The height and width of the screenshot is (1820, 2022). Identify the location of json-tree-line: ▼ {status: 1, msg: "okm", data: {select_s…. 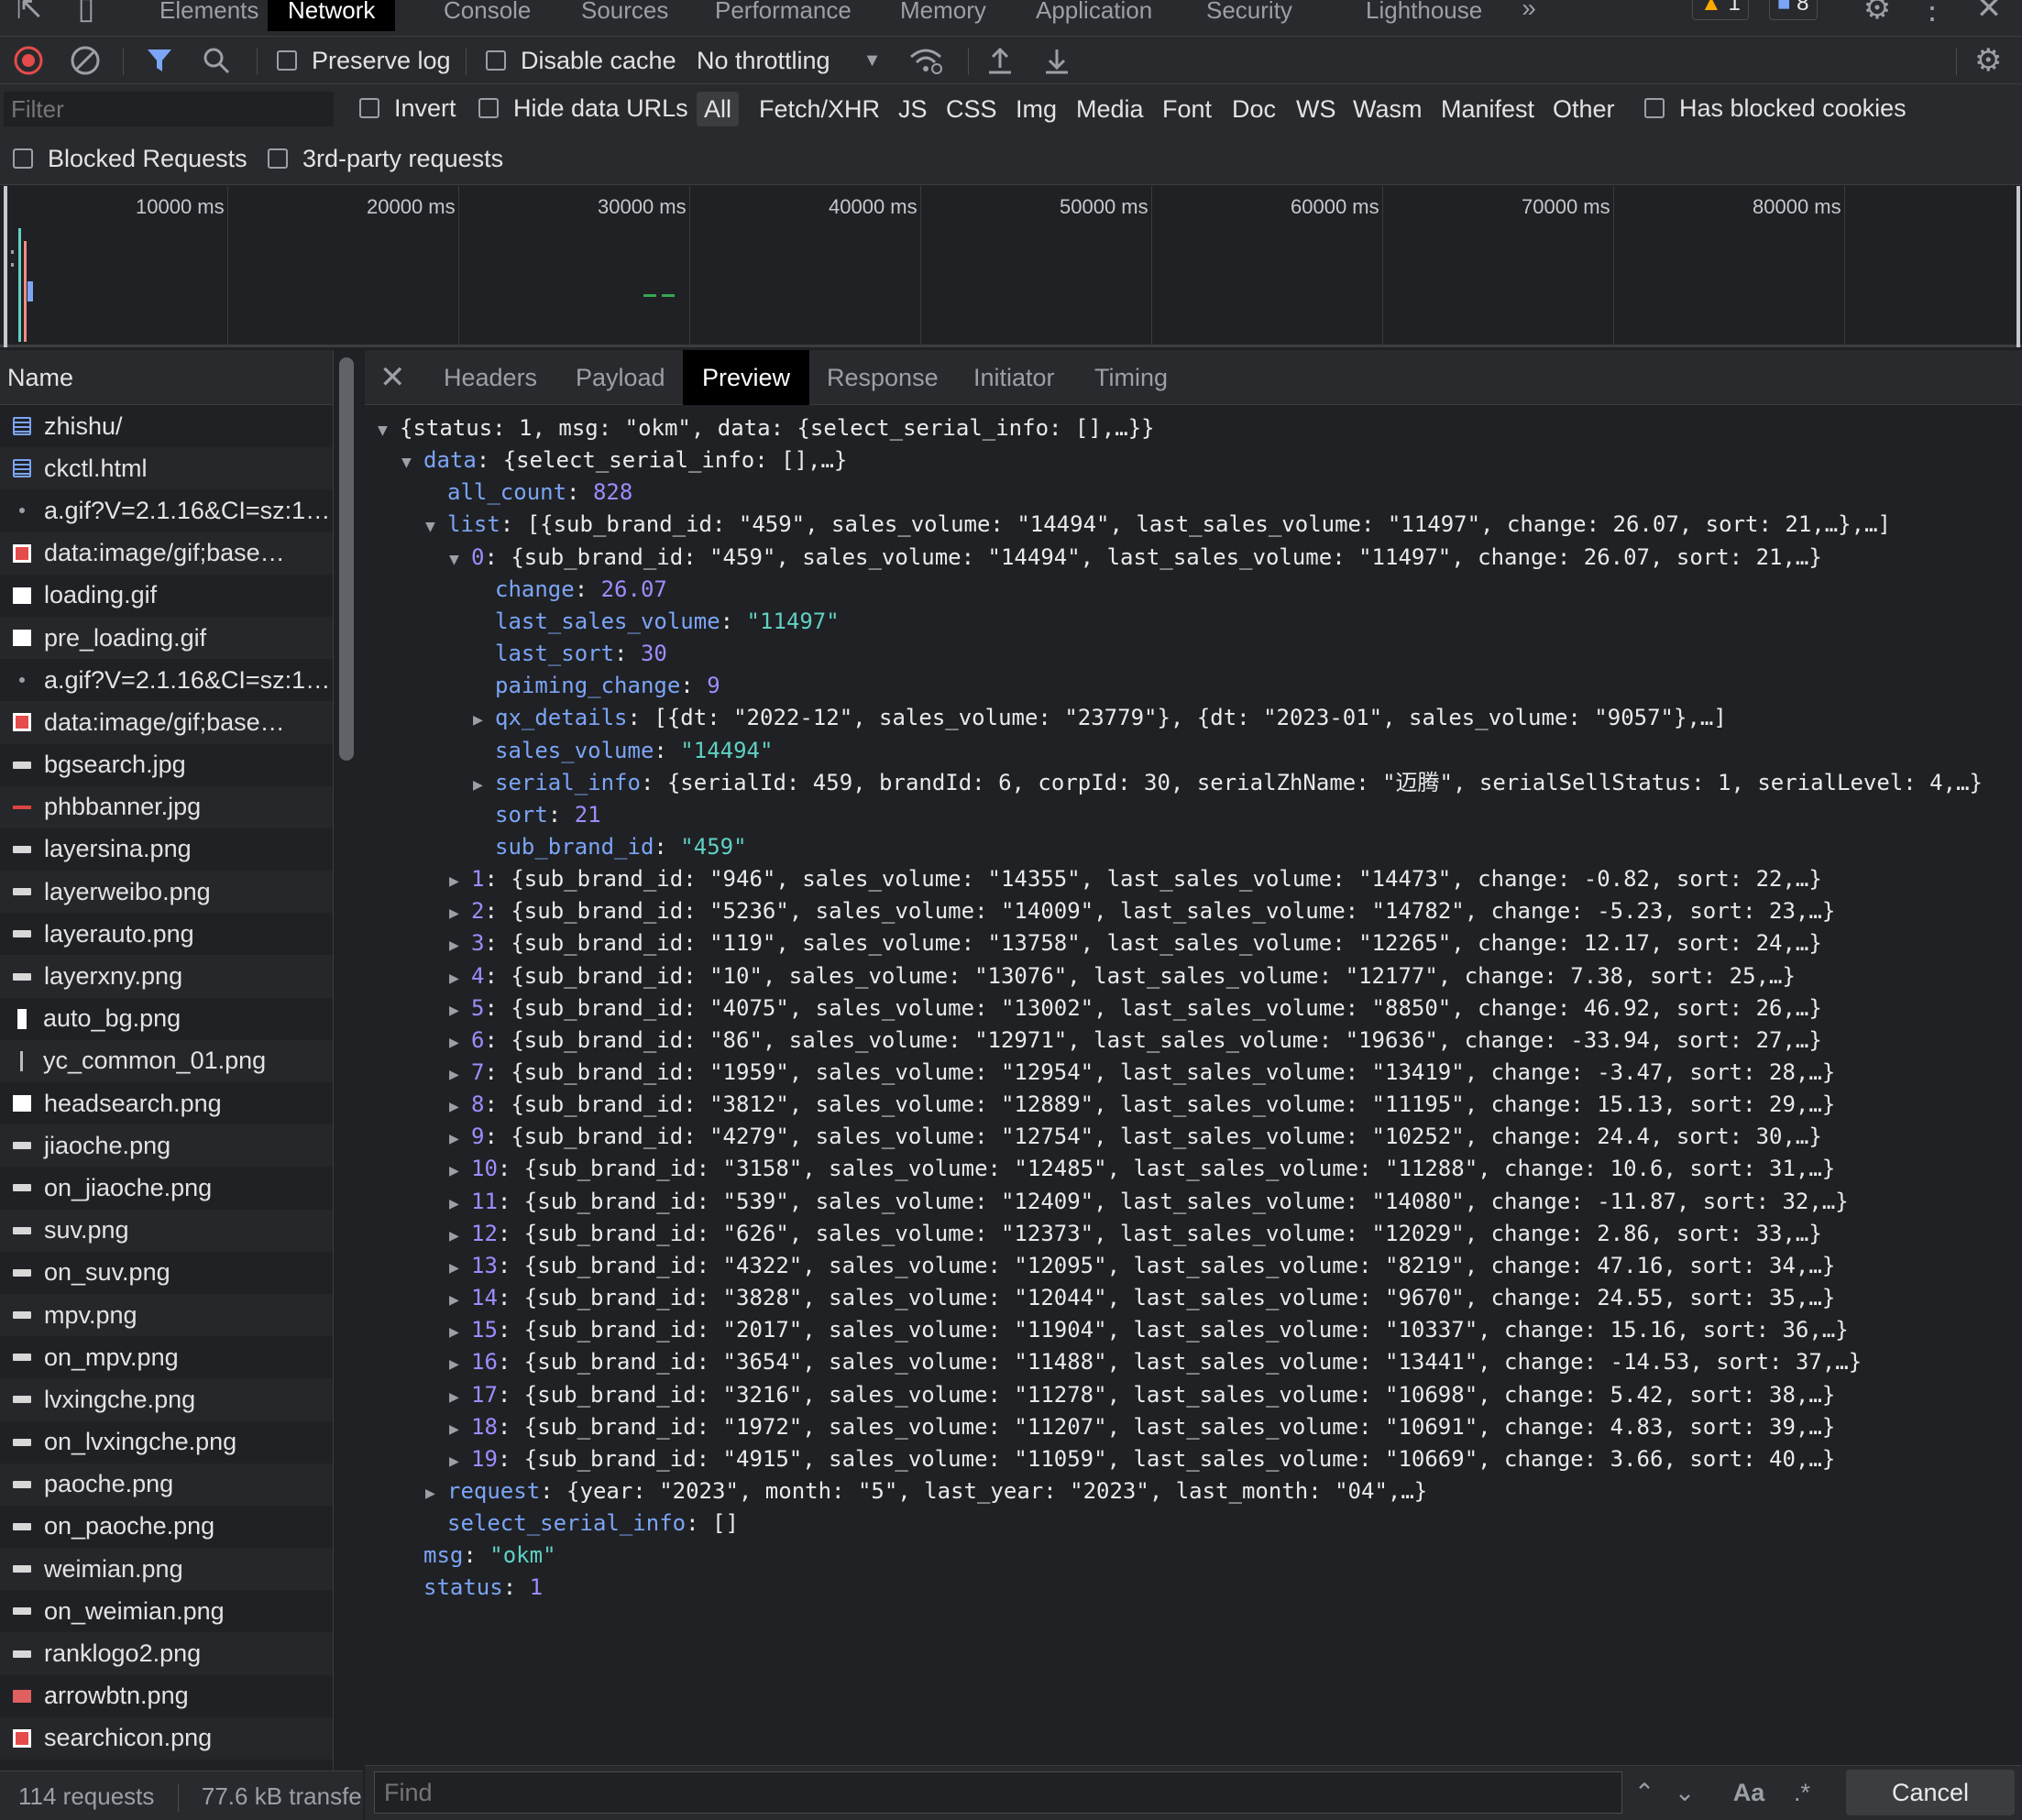
(766, 428).